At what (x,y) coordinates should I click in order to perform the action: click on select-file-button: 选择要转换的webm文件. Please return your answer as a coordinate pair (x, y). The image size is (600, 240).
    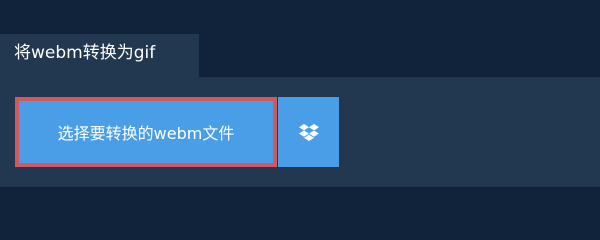
    Looking at the image, I should click on (146, 132).